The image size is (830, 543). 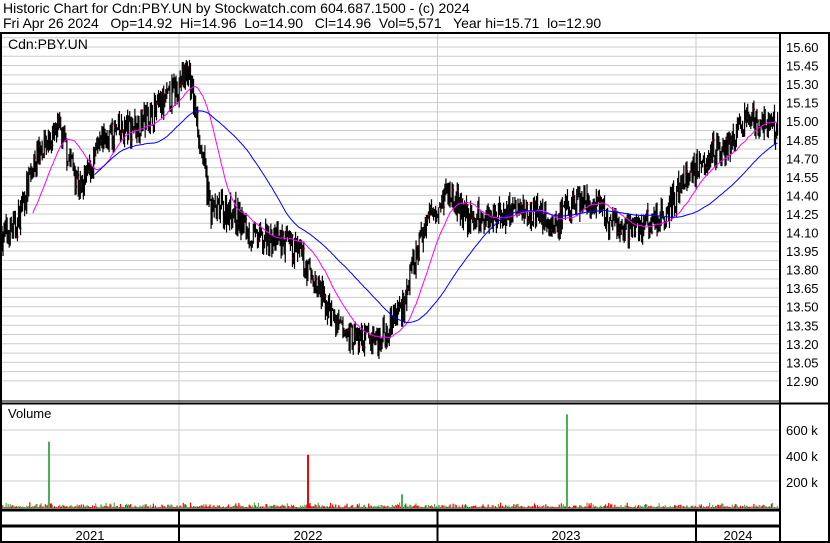 I want to click on price-tick-label: 13.05, so click(x=802, y=362).